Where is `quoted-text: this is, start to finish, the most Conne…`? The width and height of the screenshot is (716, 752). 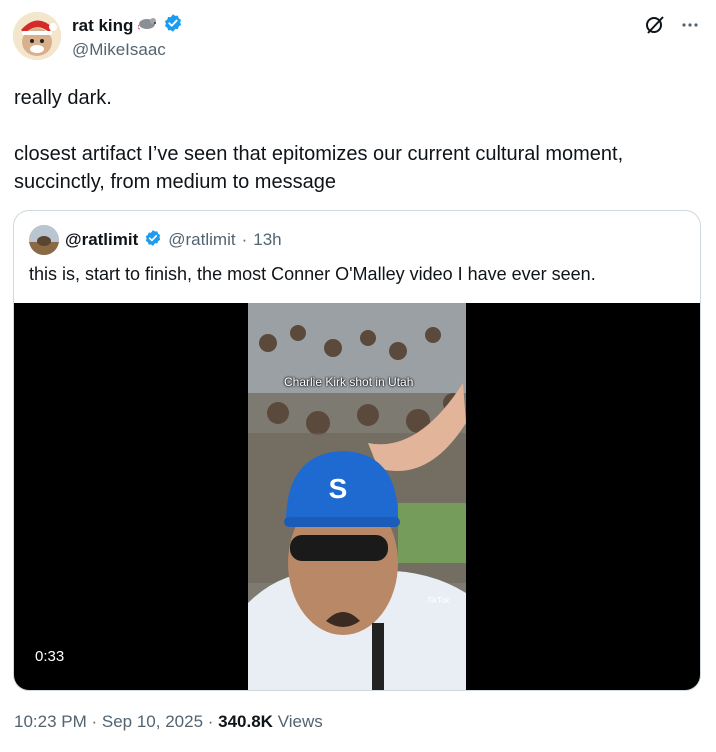 quoted-text: this is, start to finish, the most Conne… is located at coordinates (312, 274).